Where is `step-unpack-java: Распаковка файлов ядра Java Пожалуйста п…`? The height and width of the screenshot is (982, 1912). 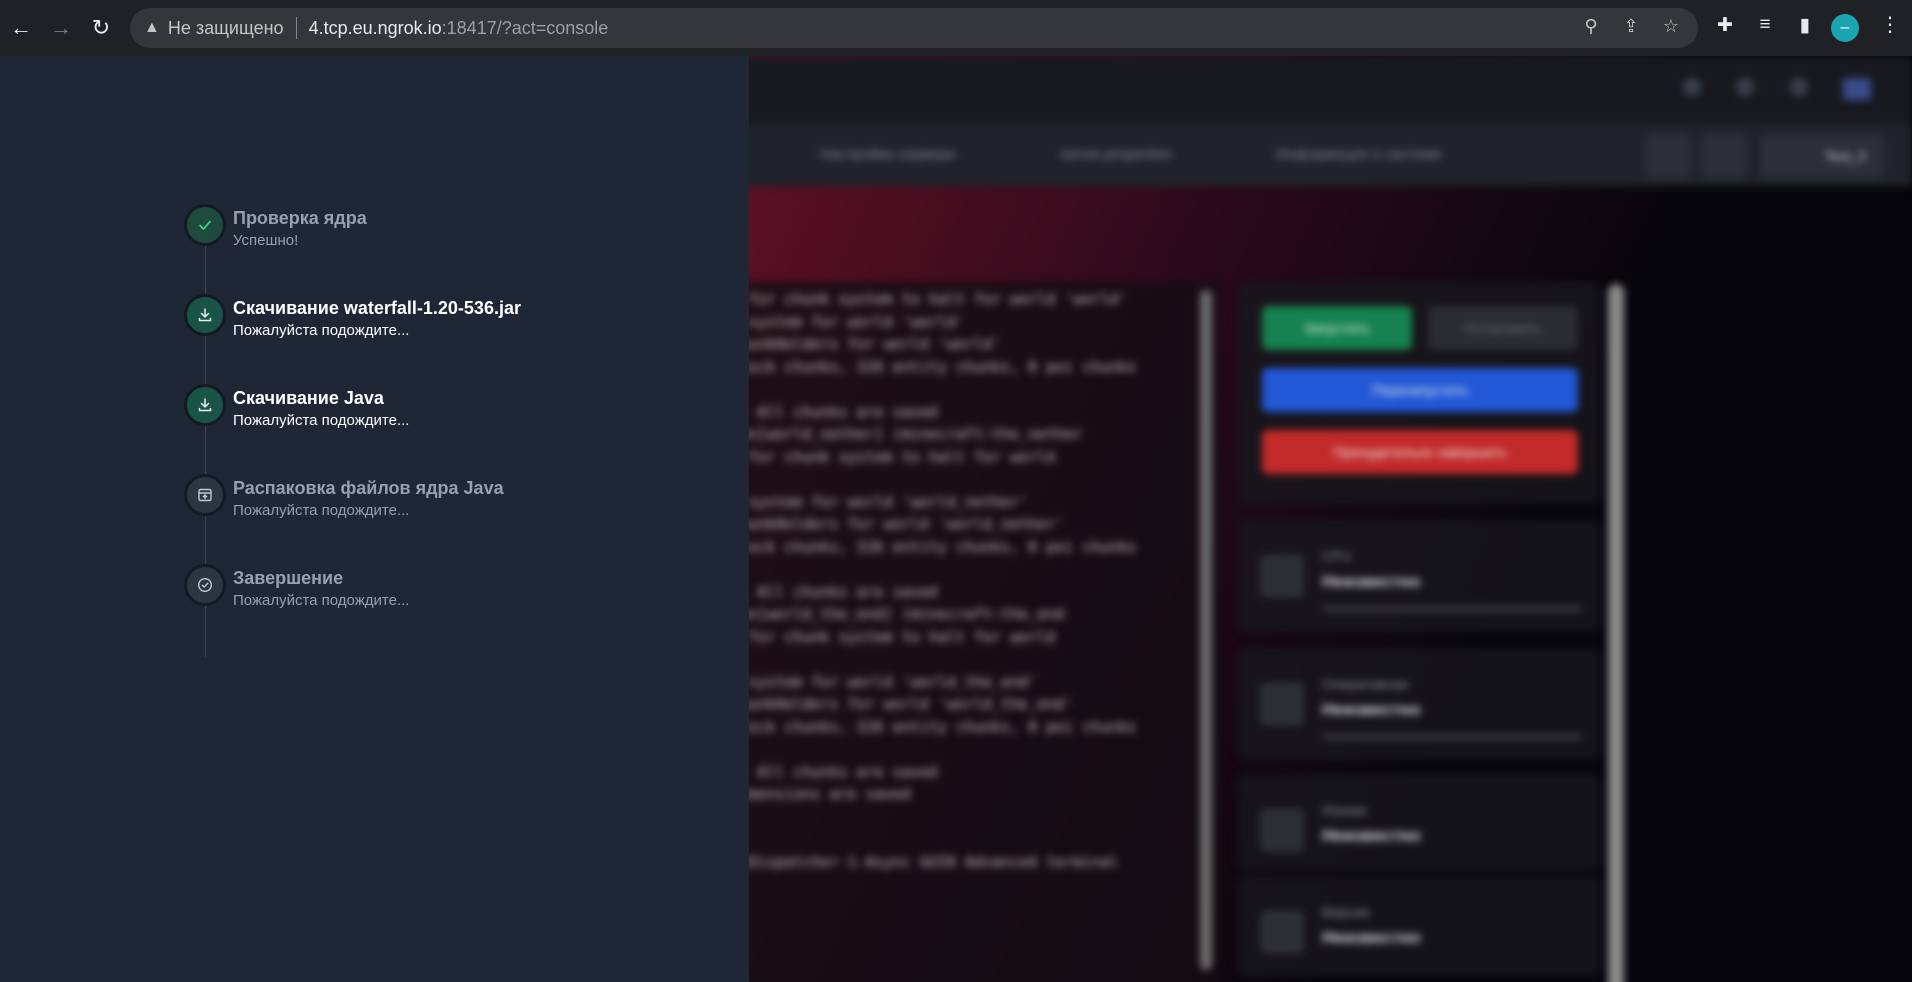 step-unpack-java: Распаковка файлов ядра Java Пожалуйста п… is located at coordinates (444, 504).